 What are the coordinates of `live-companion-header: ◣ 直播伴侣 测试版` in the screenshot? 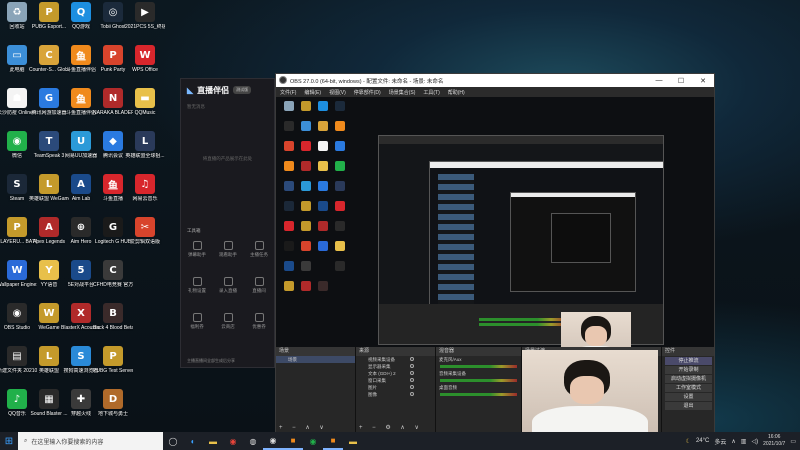 It's located at (227, 90).